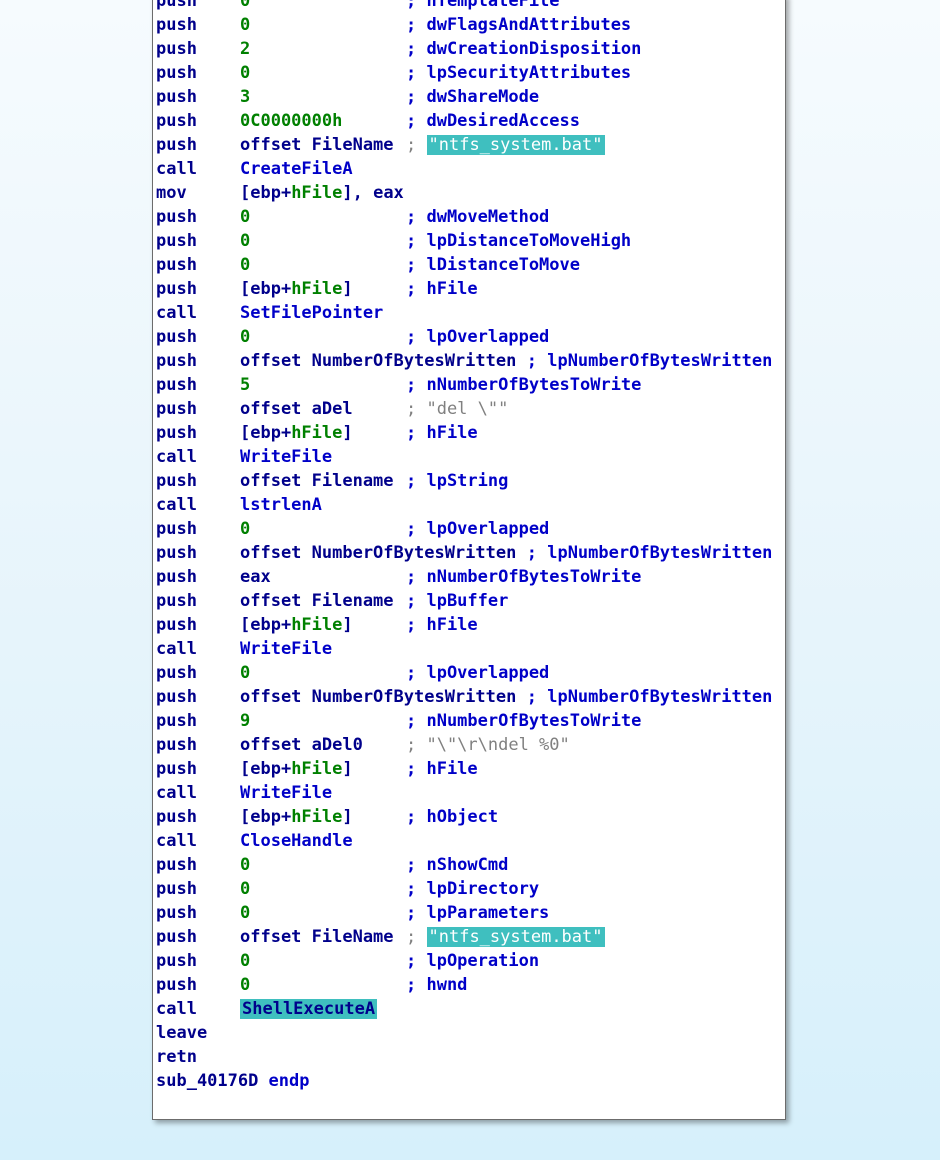  Describe the element at coordinates (245, 97) in the screenshot. I see `operand-part: 3` at that location.